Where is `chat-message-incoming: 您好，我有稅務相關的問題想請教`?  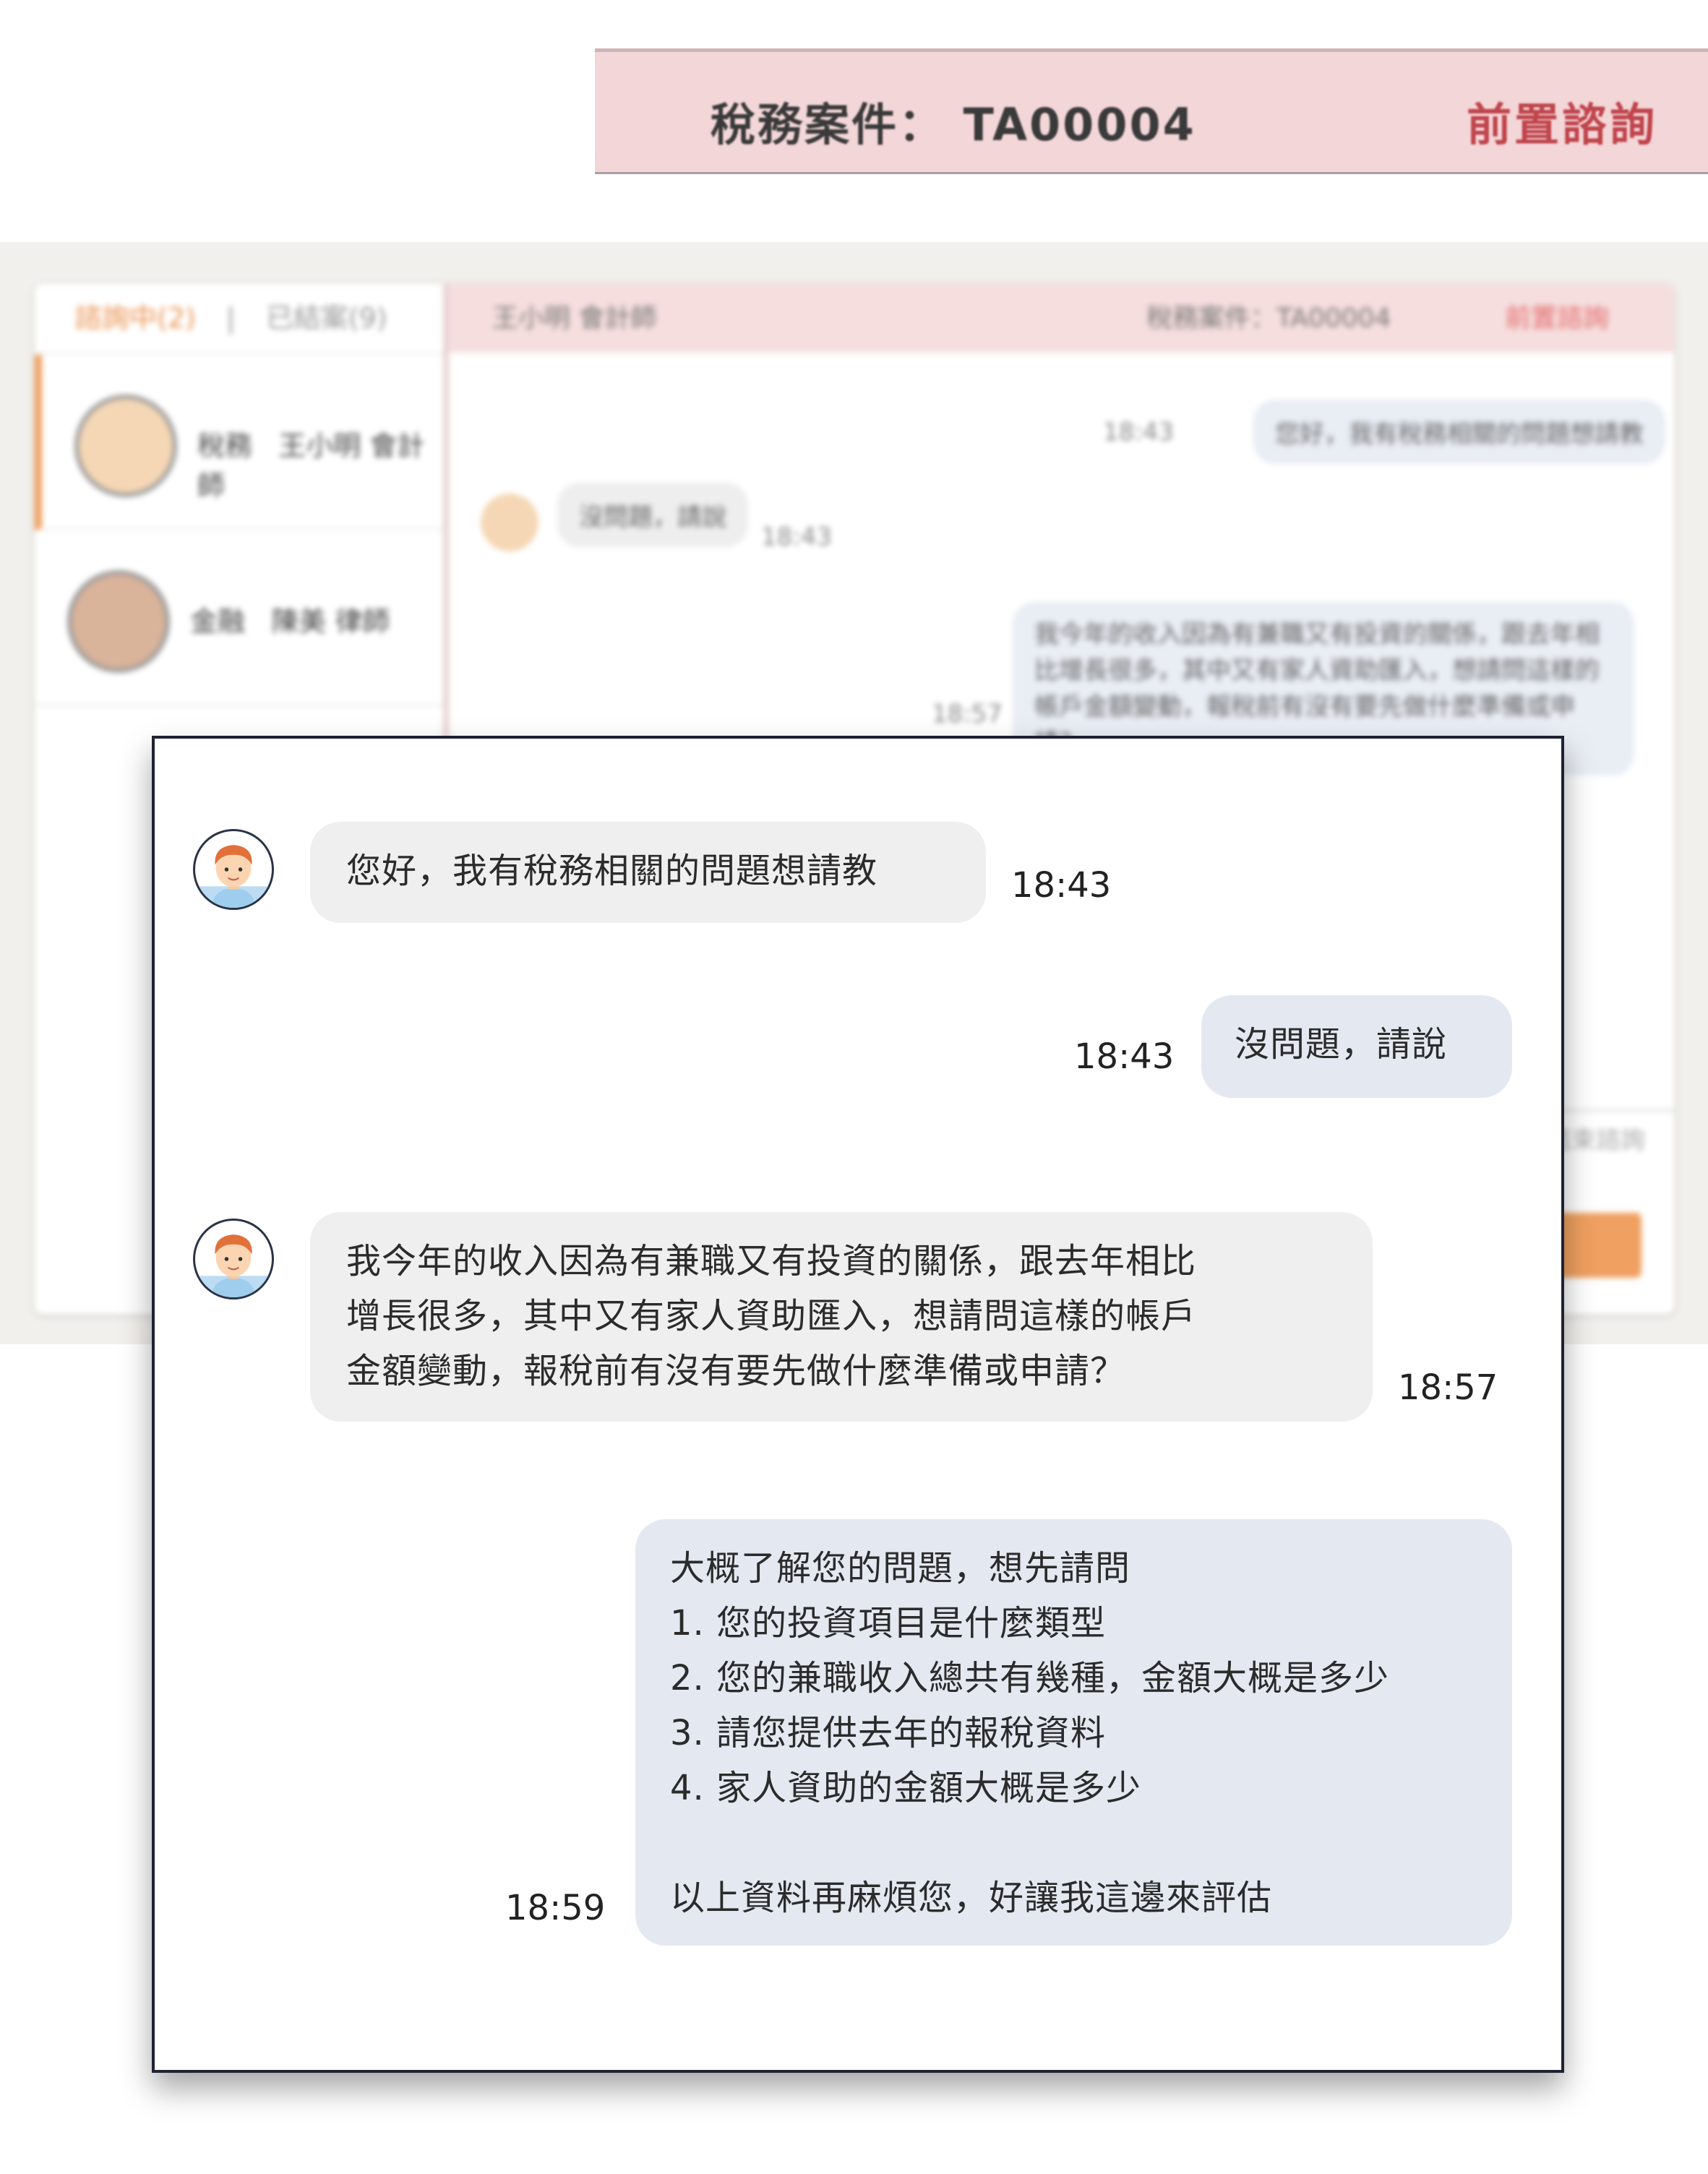 chat-message-incoming: 您好，我有稅務相關的問題想請教 is located at coordinates (648, 872).